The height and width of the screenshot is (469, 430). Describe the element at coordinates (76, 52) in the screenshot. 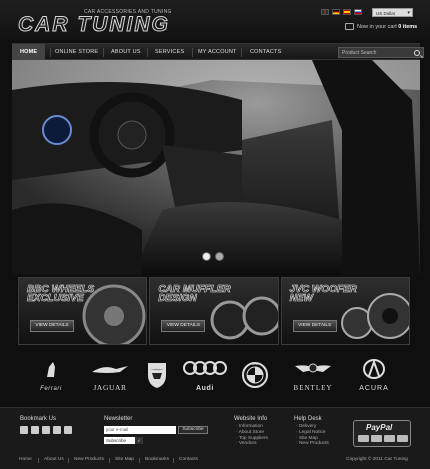

I see `nav-online-store: ONLINE STORE` at that location.